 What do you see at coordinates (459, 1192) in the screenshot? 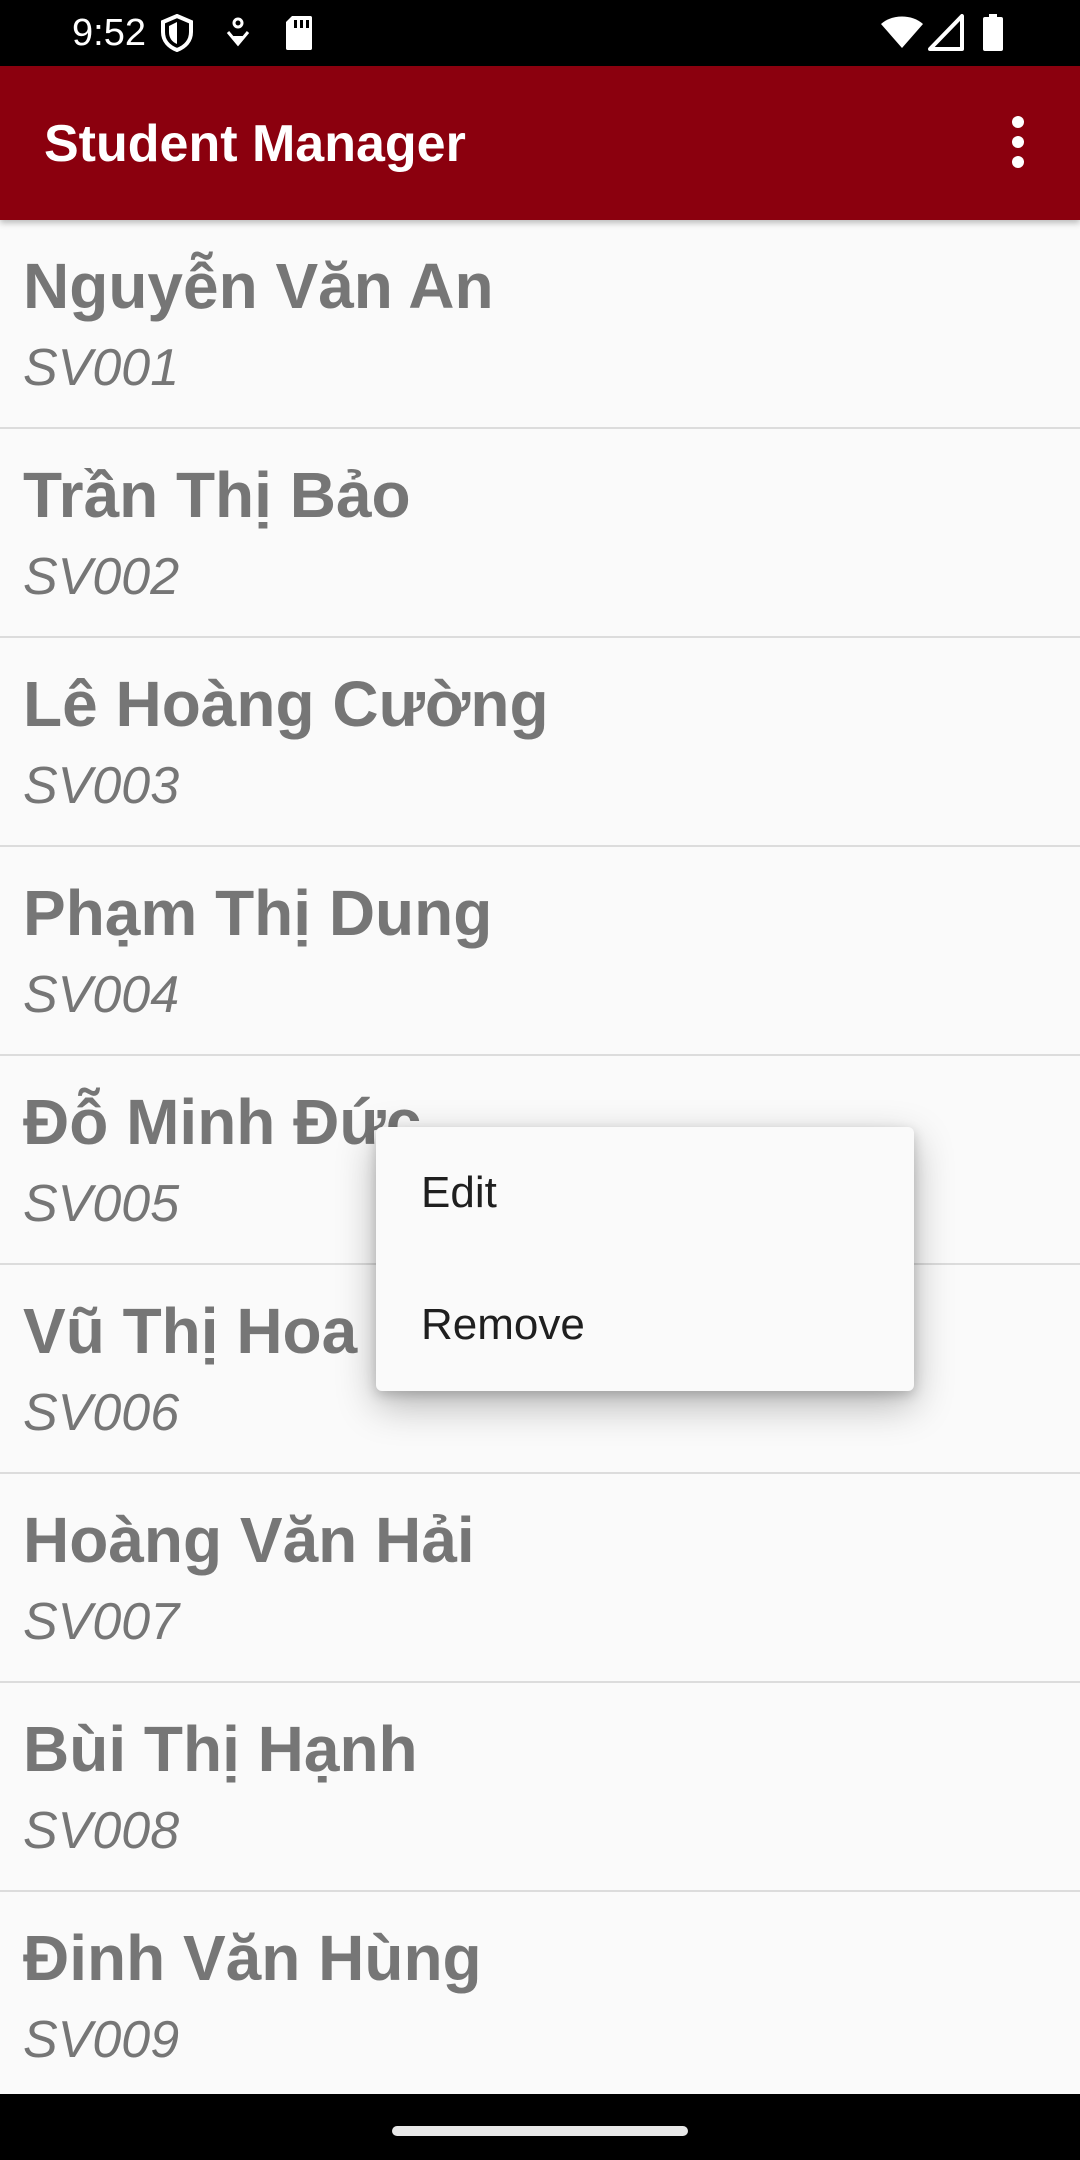
I see `edit-menu-label: Edit` at bounding box center [459, 1192].